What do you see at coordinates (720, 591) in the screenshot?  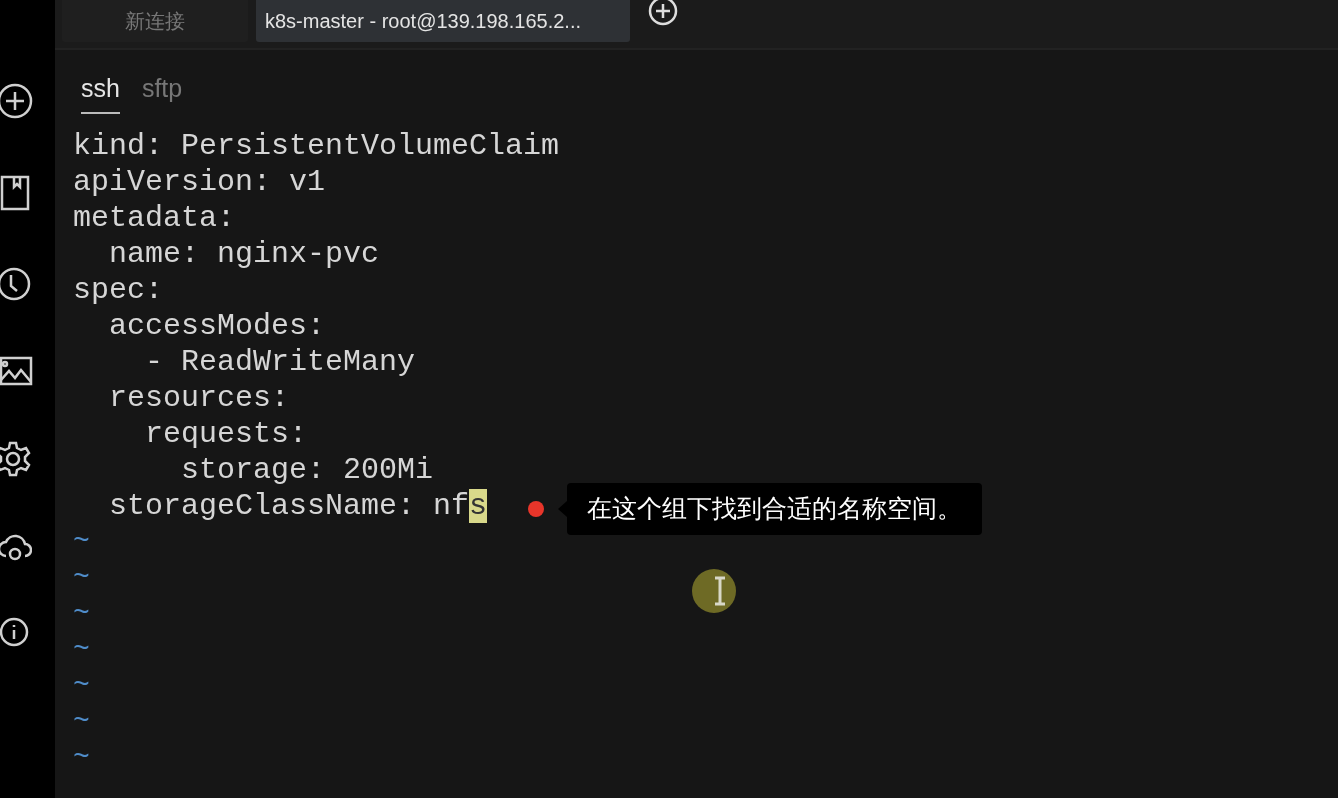 I see `text-cursor-icon` at bounding box center [720, 591].